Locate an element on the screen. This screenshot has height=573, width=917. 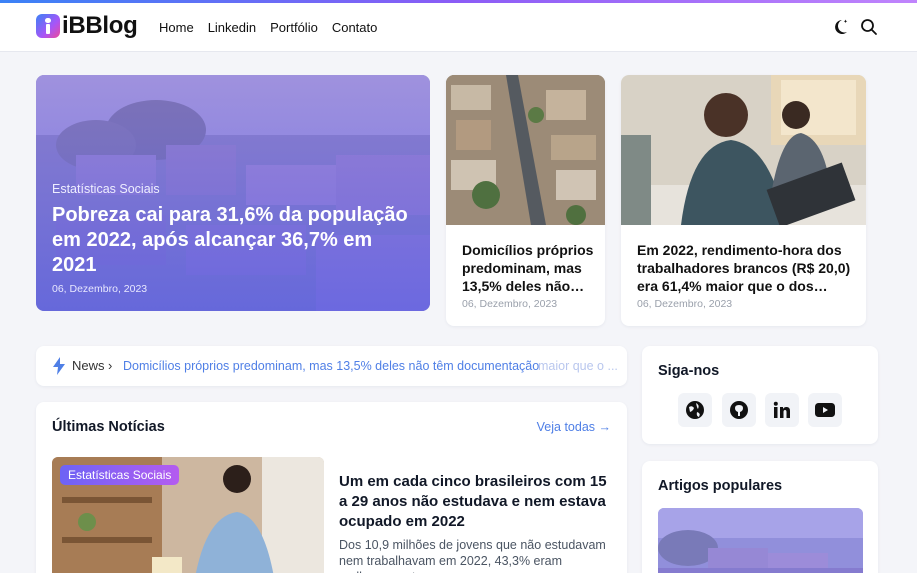
site-logo: iBBlog is located at coordinates (87, 26).